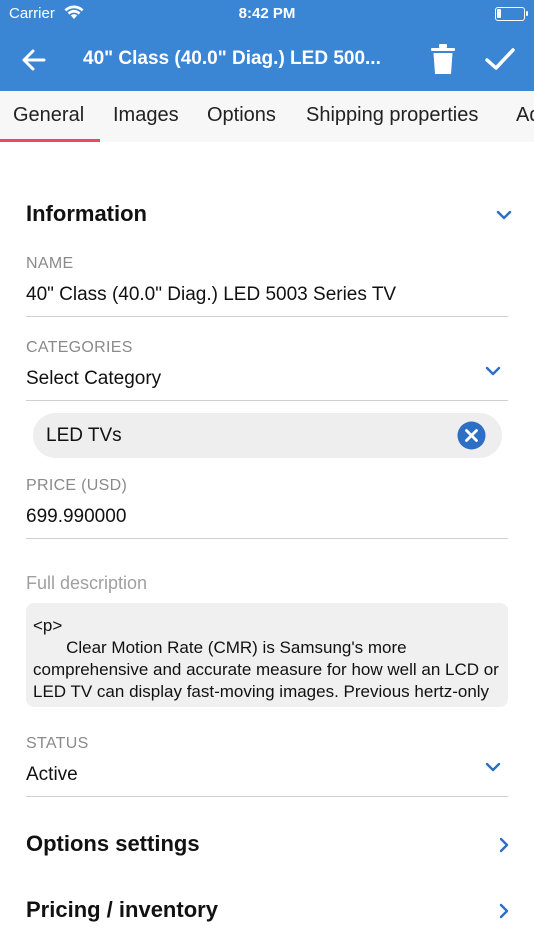 The image size is (534, 950). Describe the element at coordinates (86, 213) in the screenshot. I see `information-title: Information` at that location.